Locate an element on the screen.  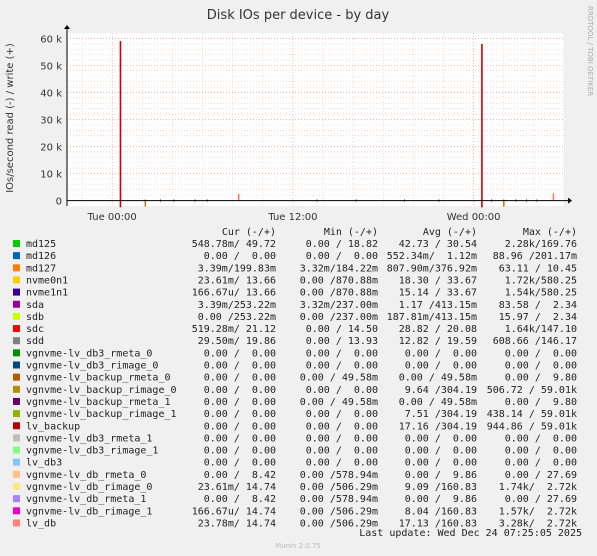
legend-value-max: 15.97 / 2.34 is located at coordinates (538, 317).